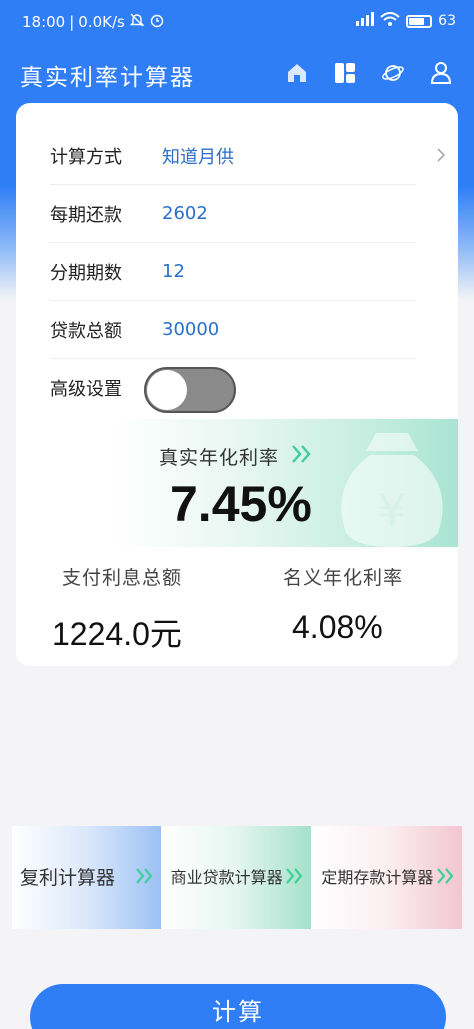 The width and height of the screenshot is (474, 1029). I want to click on chevron-right-icon, so click(441, 157).